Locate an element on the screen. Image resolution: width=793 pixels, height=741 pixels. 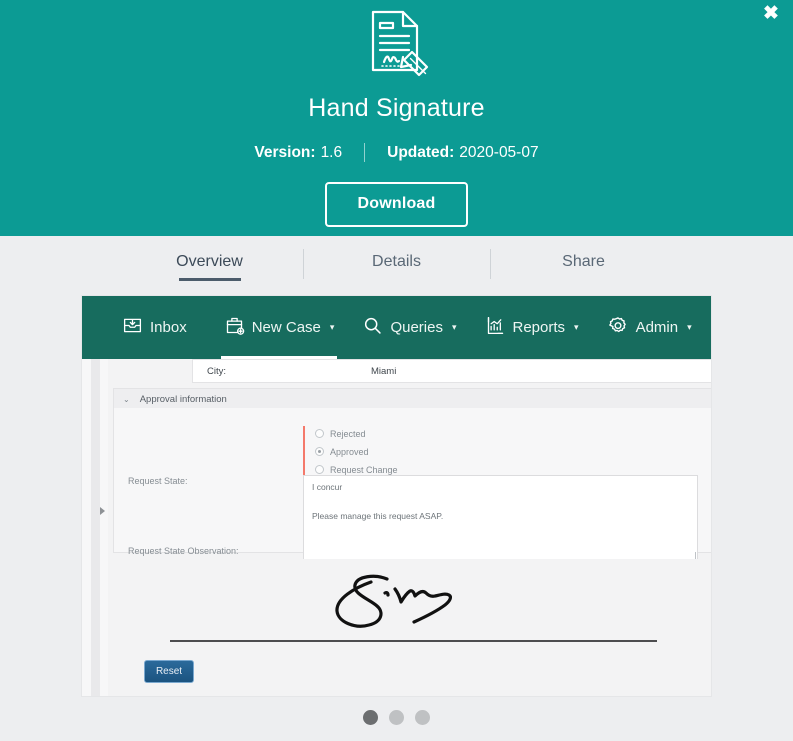
version-value: 1.6 is located at coordinates (331, 152).